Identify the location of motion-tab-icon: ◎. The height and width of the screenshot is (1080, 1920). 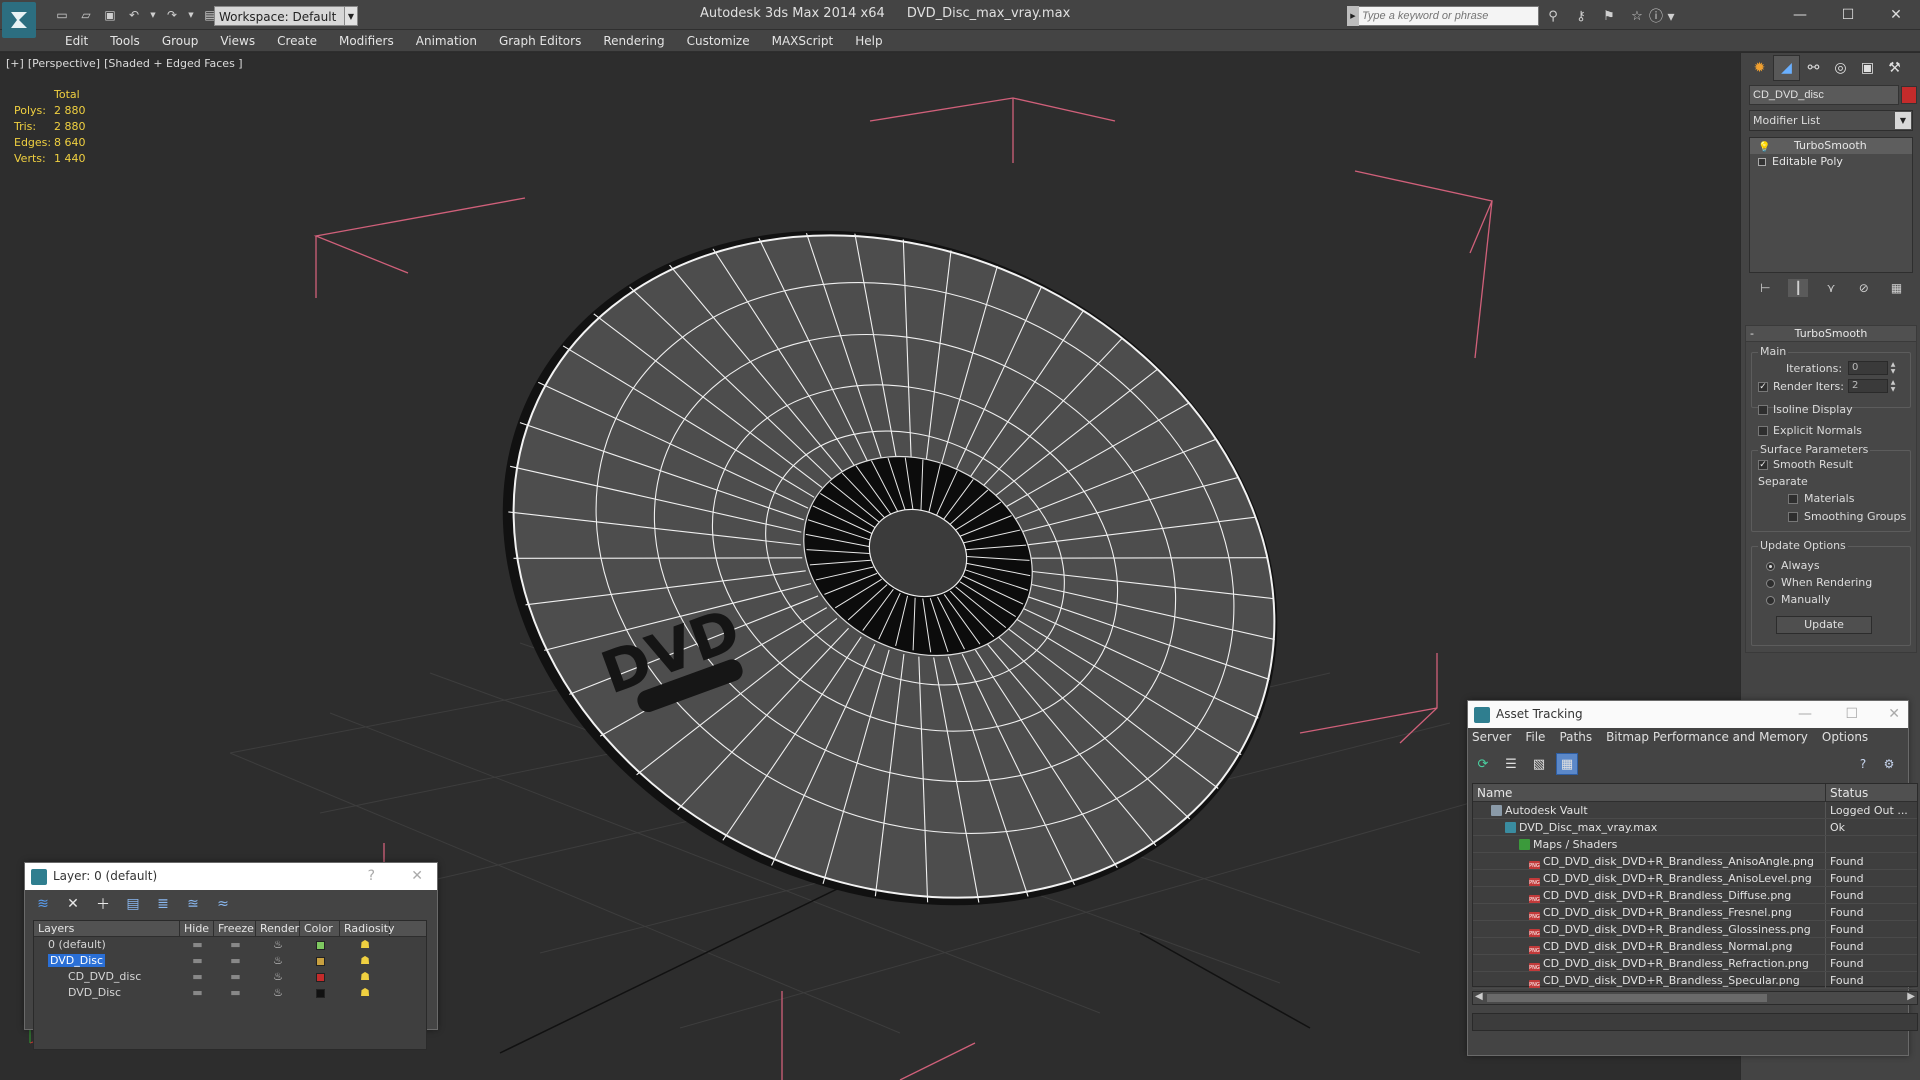
(1840, 68).